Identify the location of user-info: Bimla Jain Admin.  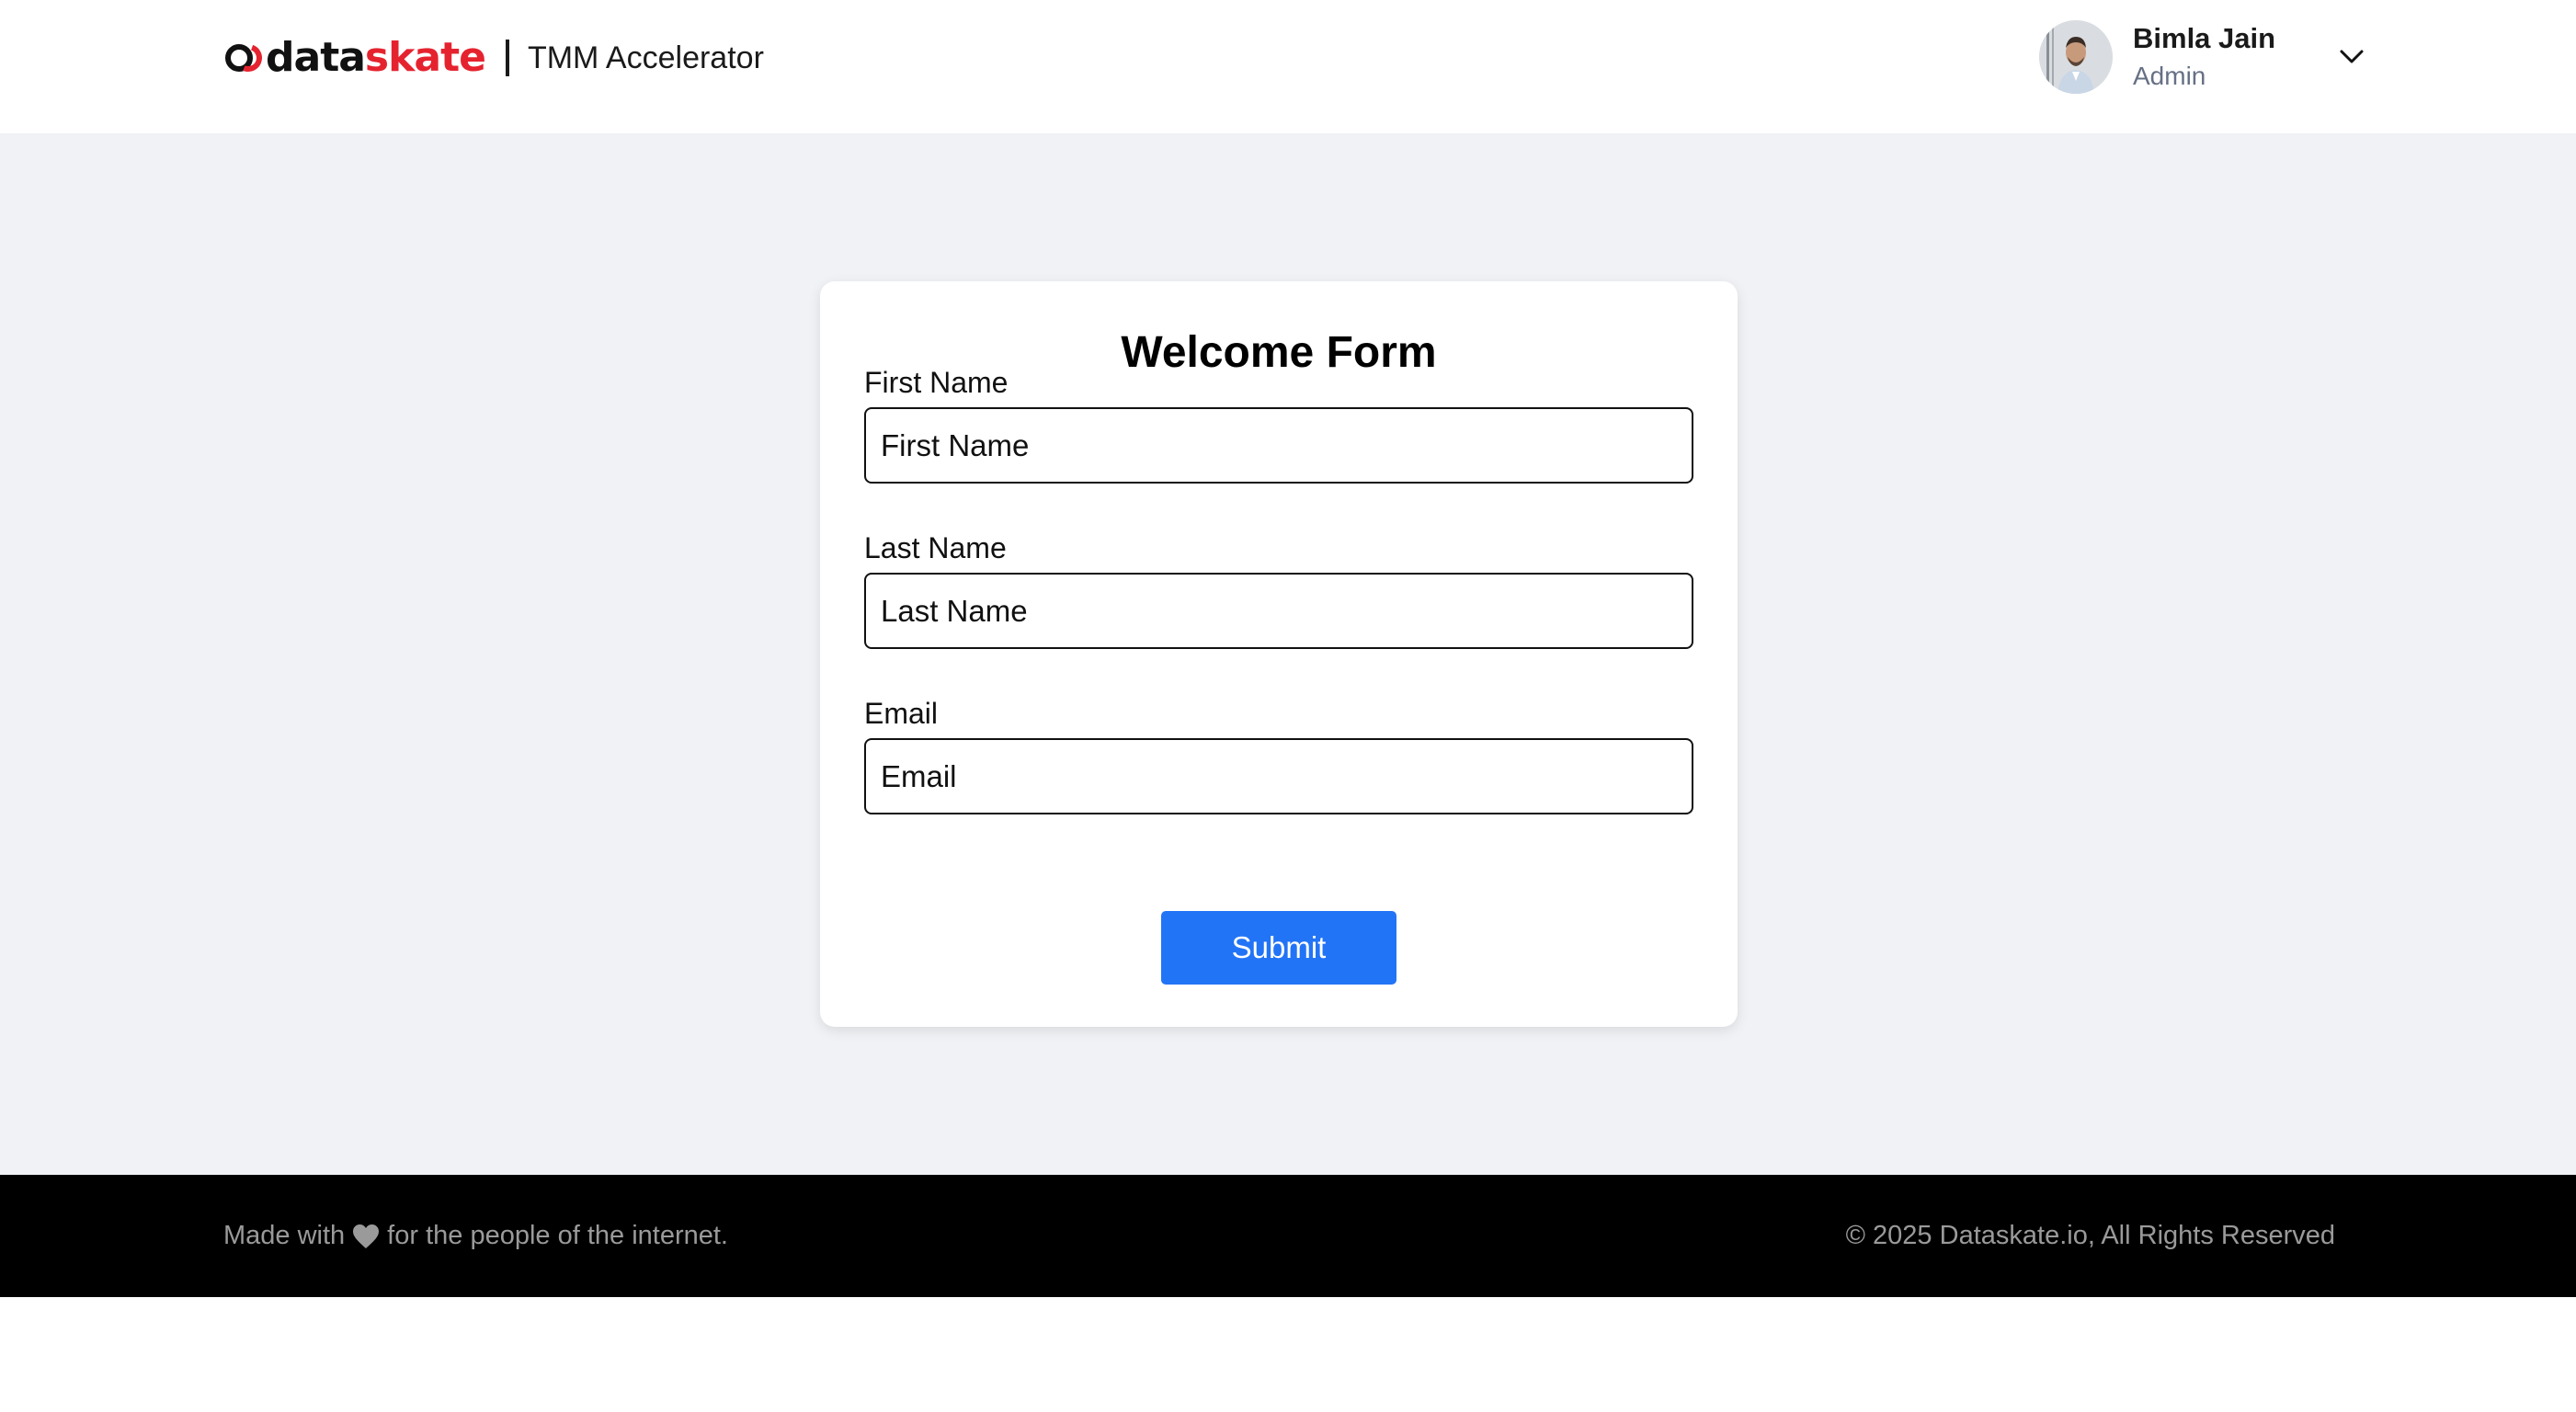
(2225, 57).